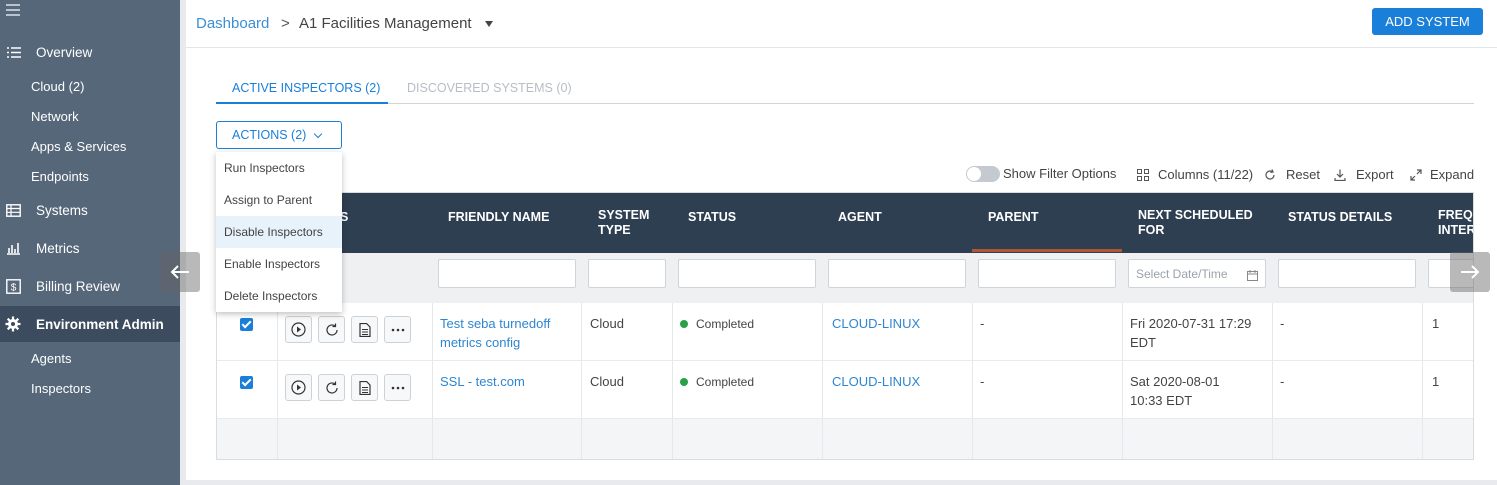 This screenshot has width=1497, height=485. I want to click on more-icon, so click(397, 387).